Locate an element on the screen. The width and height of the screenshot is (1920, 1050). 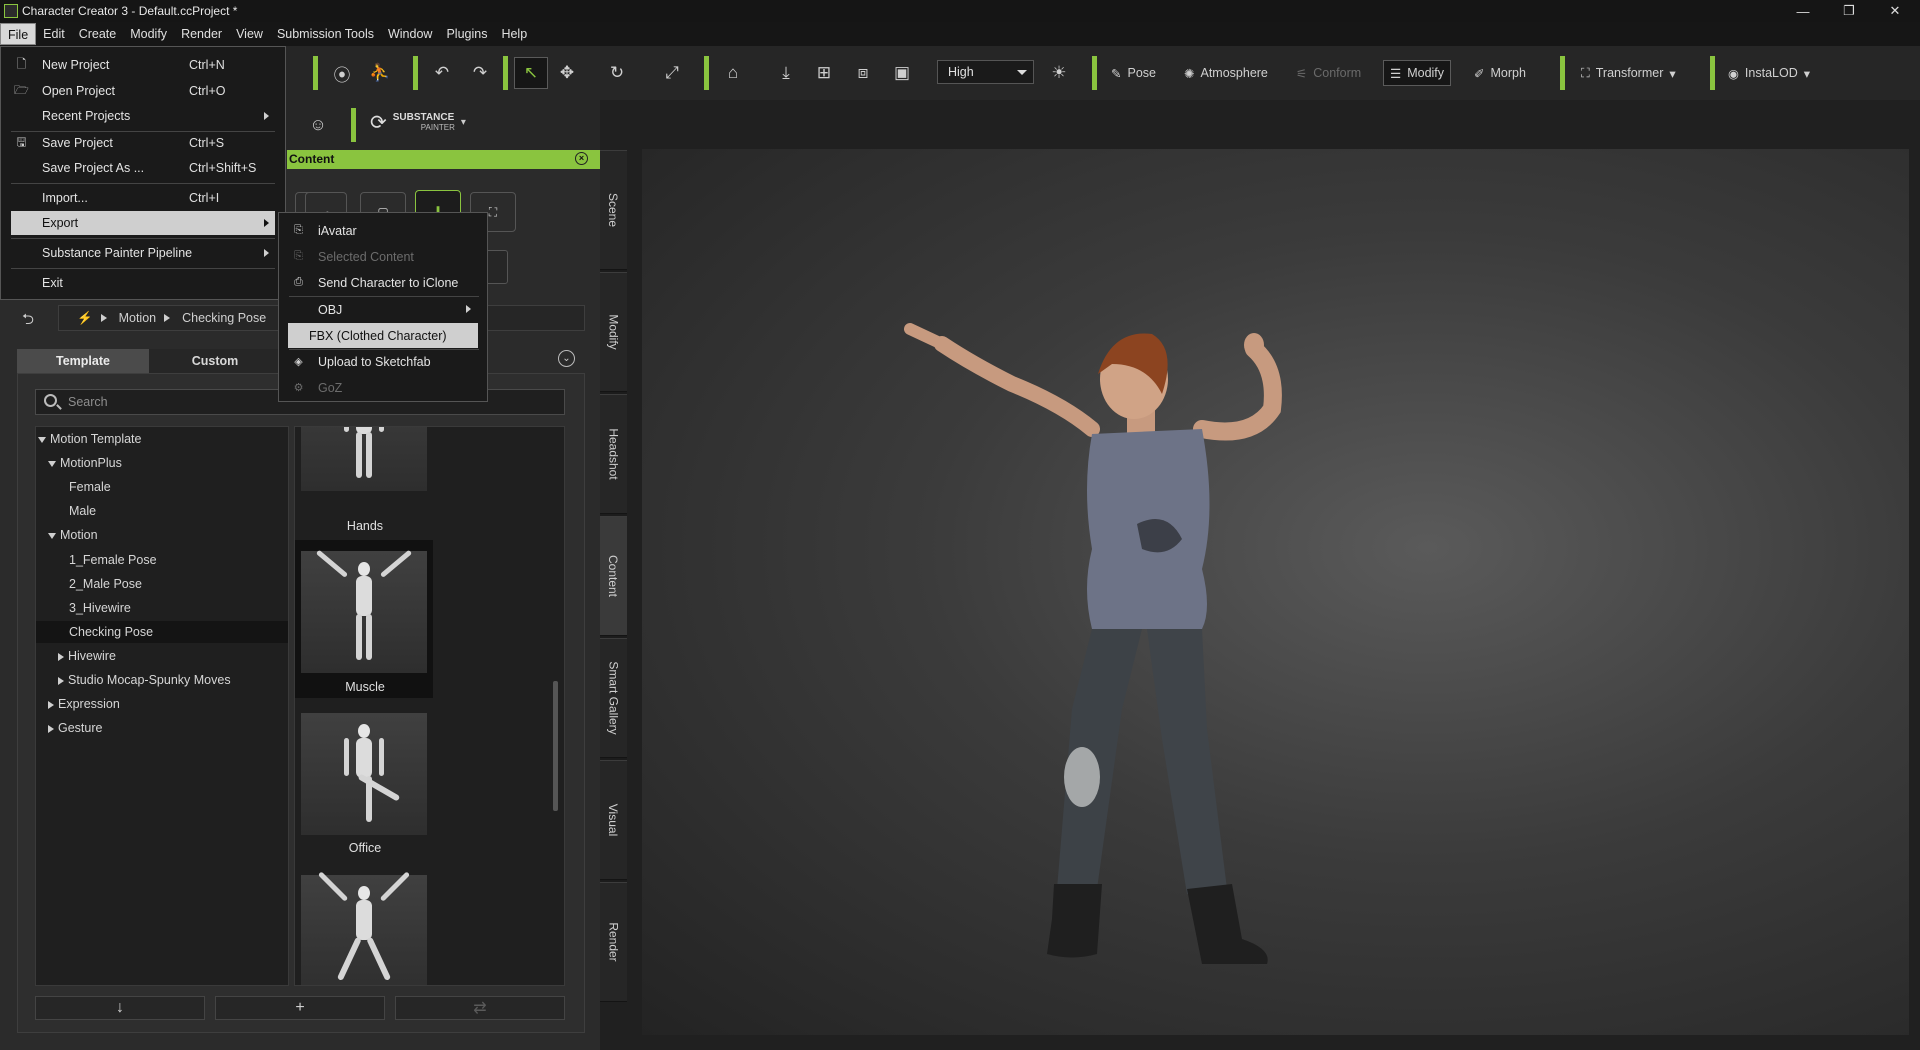
menu-view: View is located at coordinates (249, 34).